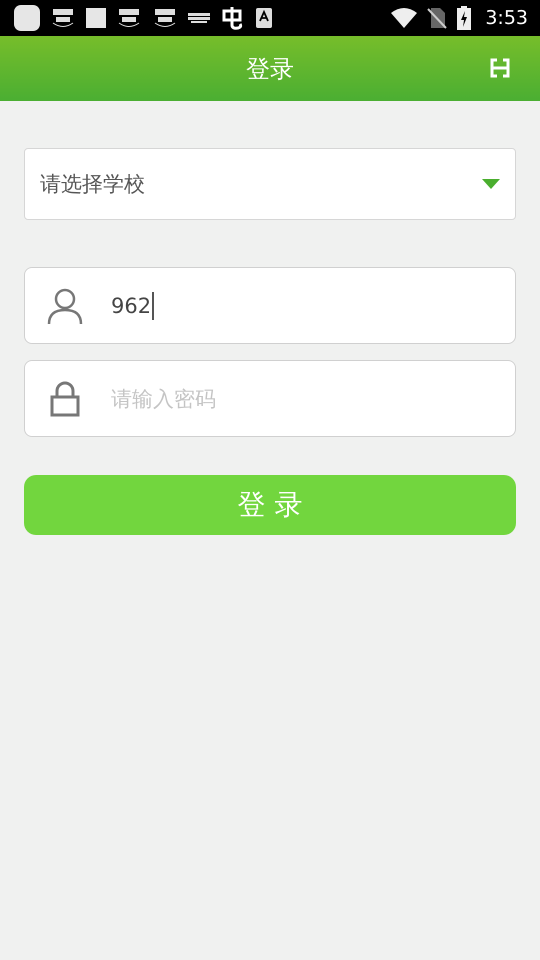 The width and height of the screenshot is (540, 960). Describe the element at coordinates (163, 399) in the screenshot. I see `password-placeholder: 请输入密码` at that location.